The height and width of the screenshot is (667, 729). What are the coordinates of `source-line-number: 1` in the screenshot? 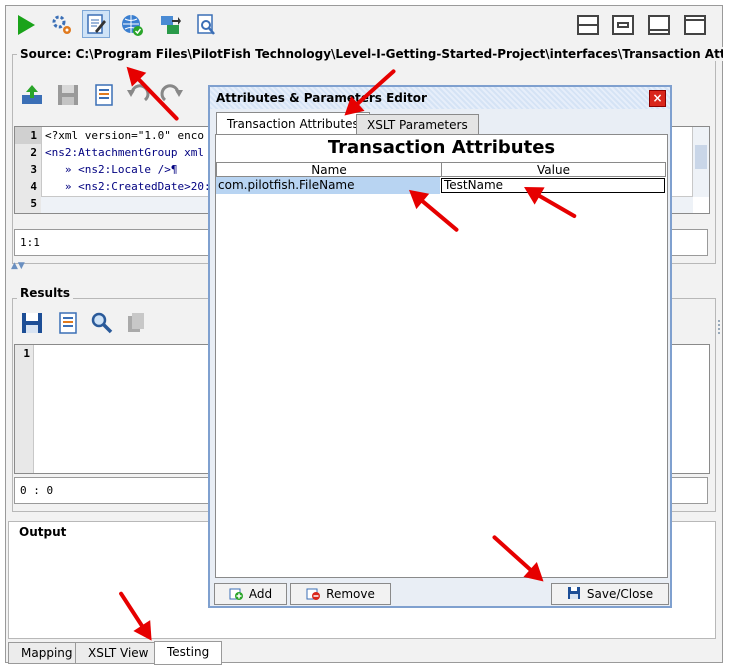 It's located at (28, 135).